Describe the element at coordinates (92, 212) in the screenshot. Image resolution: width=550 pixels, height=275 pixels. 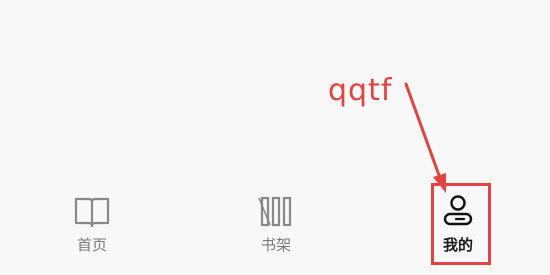
I see `book-open-icon` at that location.